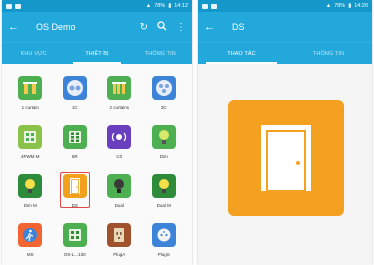 This screenshot has width=374, height=265. I want to click on device-item-1-curtain: 1 curtain, so click(30, 96).